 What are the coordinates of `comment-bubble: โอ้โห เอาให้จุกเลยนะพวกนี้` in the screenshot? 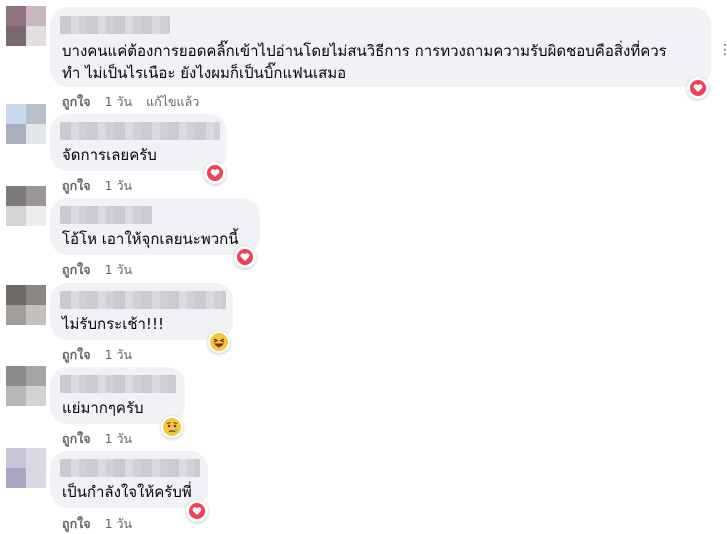 It's located at (155, 226).